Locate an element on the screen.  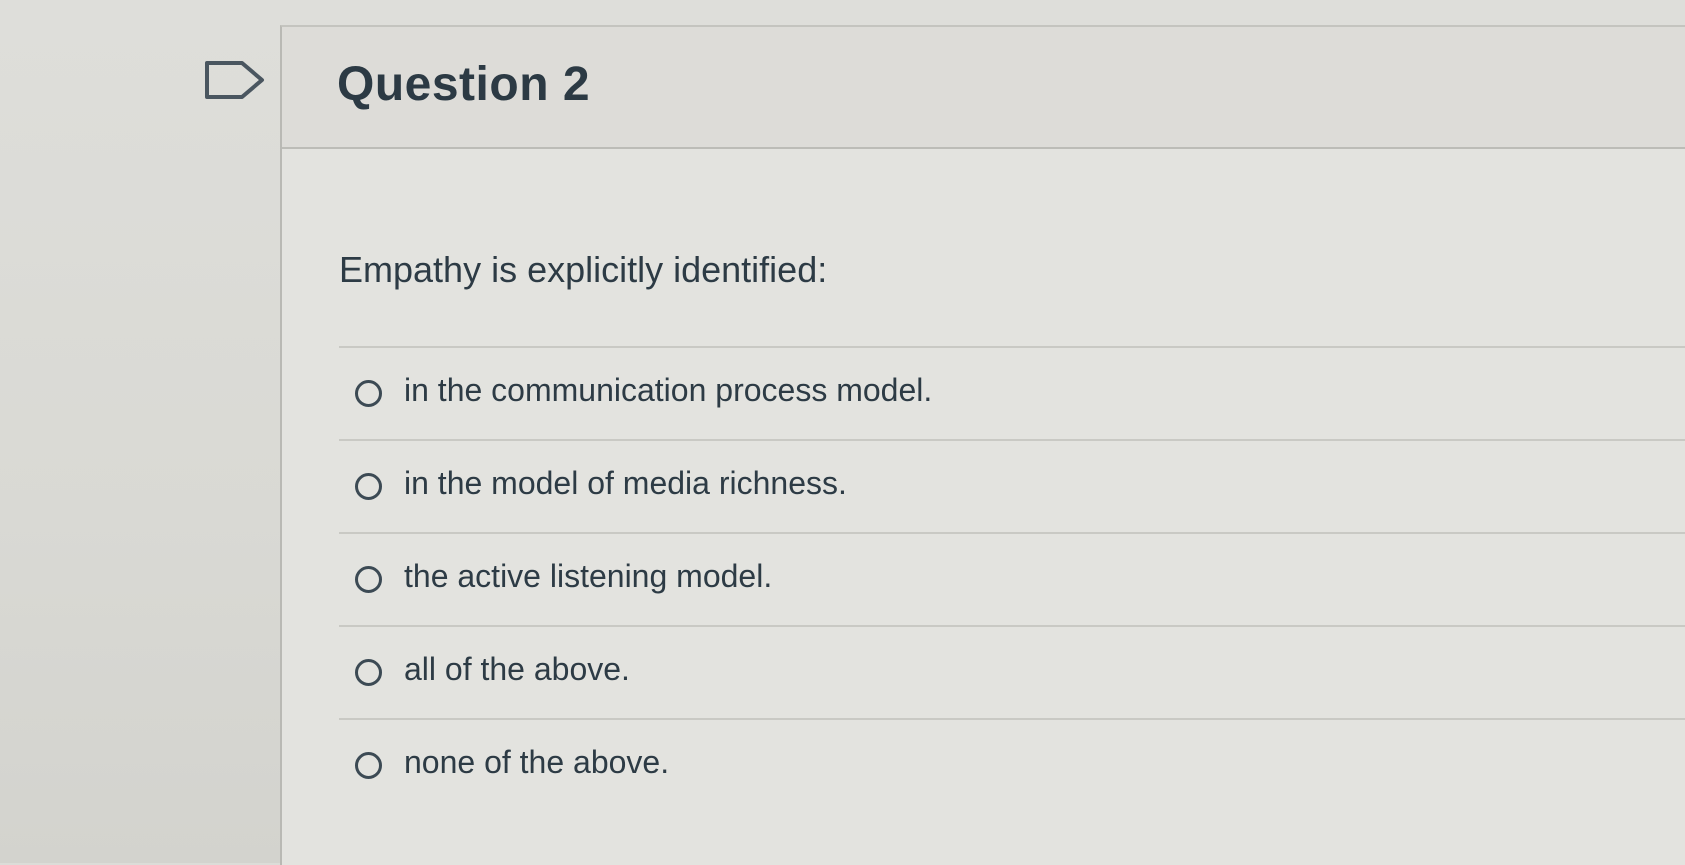
question-prompt: Empathy is explicitly identified: is located at coordinates (583, 269).